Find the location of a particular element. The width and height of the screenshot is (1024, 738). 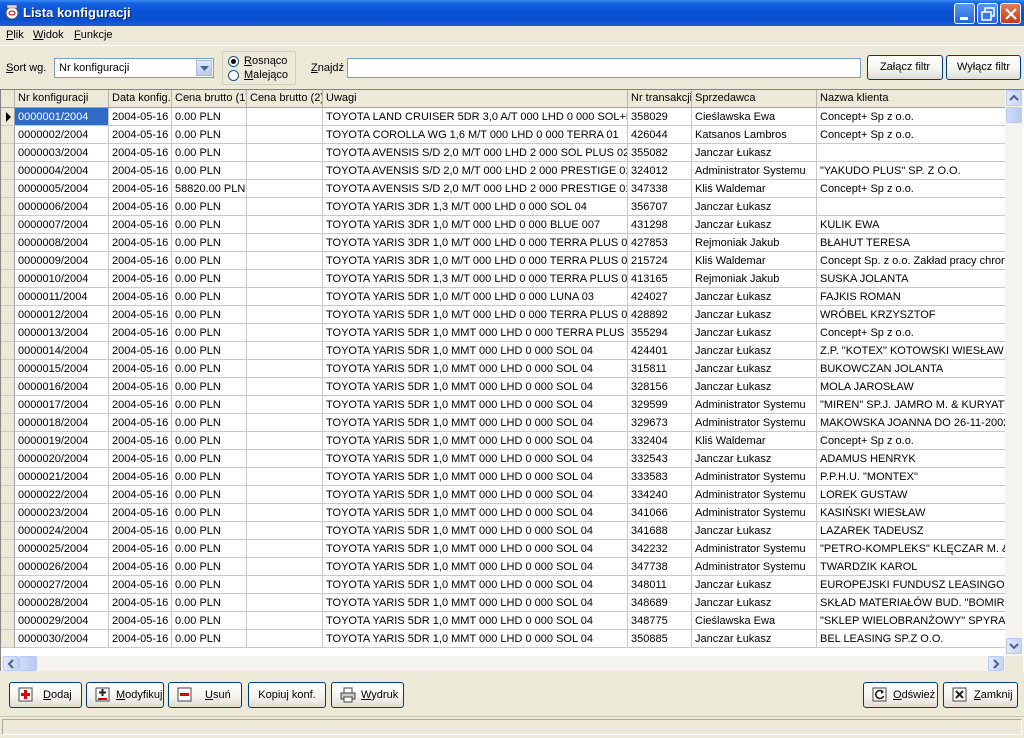

table-cell: 356707 is located at coordinates (660, 207).